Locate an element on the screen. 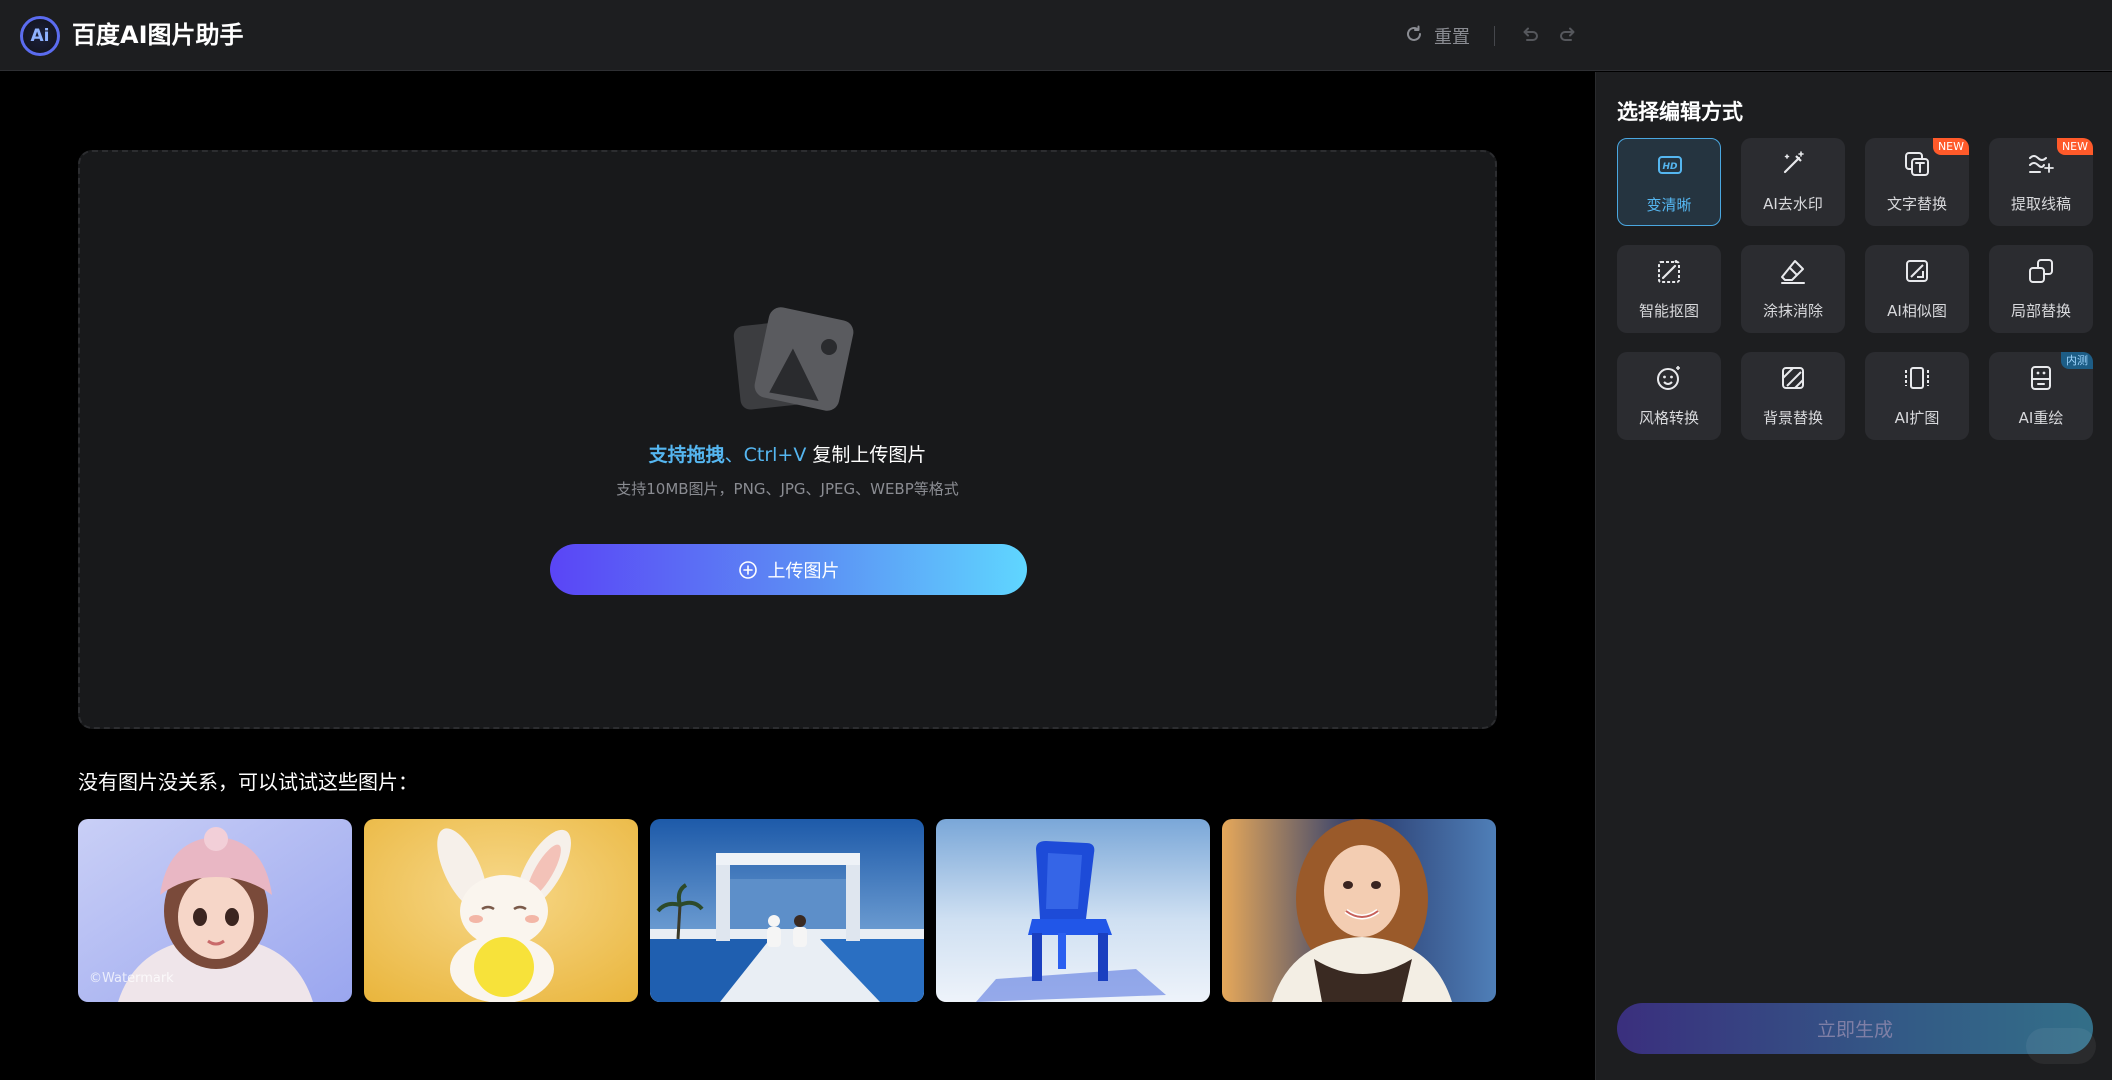  line-art-icon is located at coordinates (2041, 164).